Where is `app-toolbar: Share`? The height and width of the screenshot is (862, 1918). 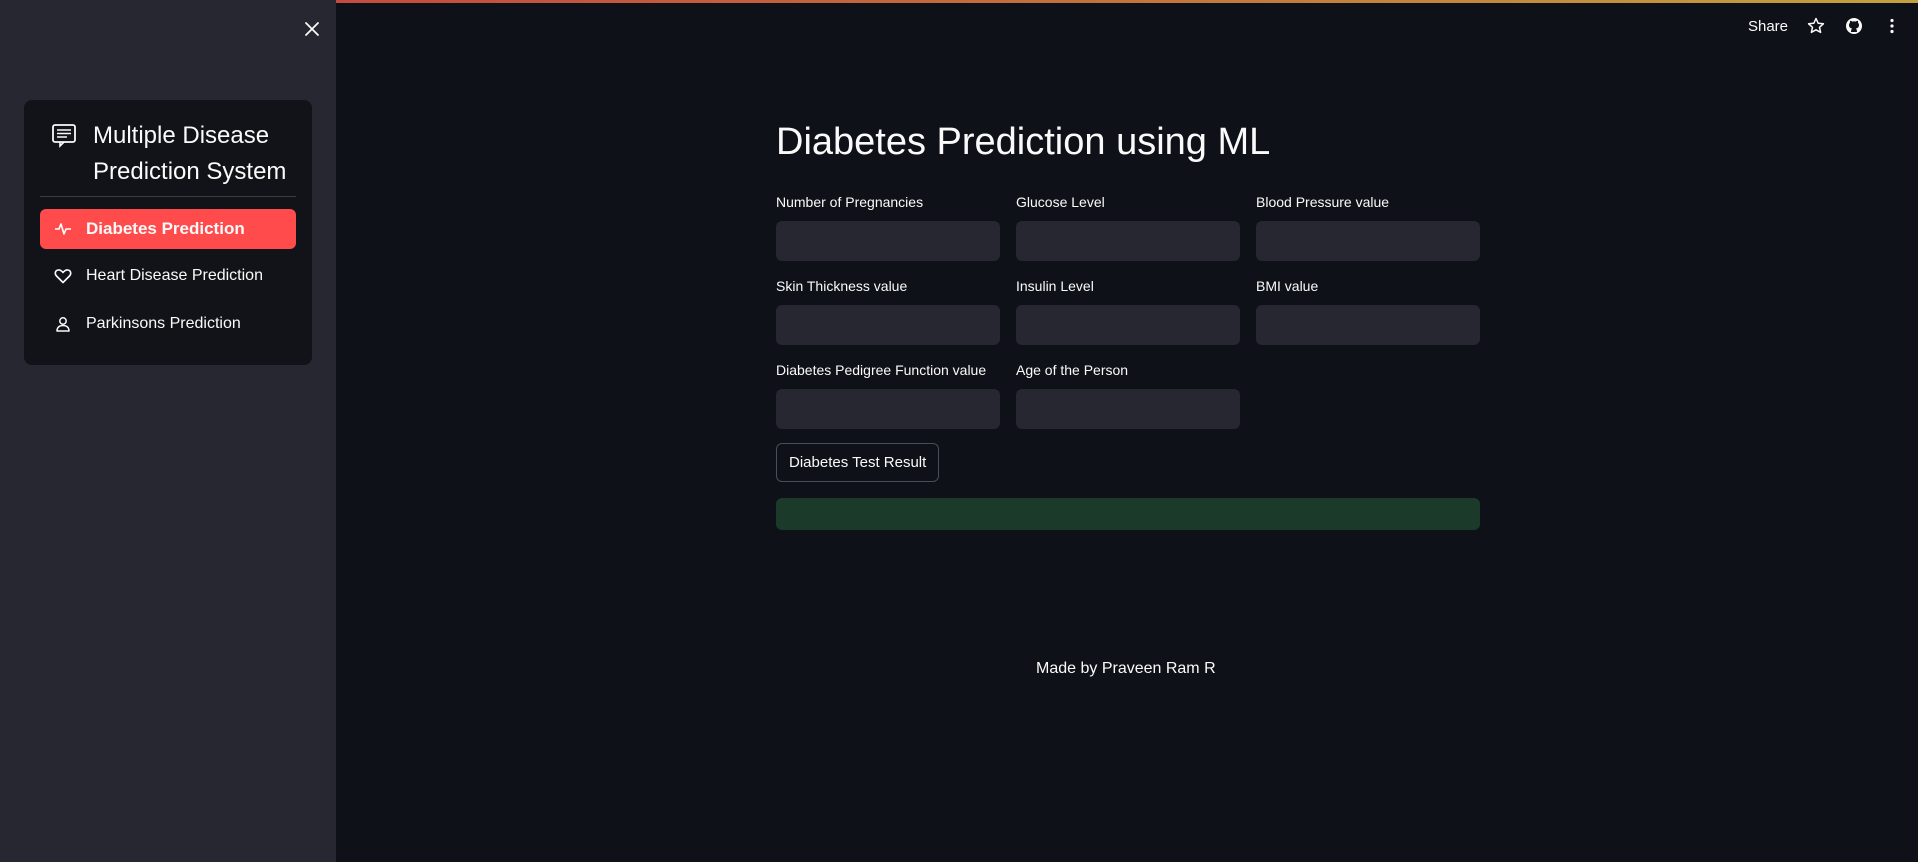
app-toolbar: Share is located at coordinates (1825, 26).